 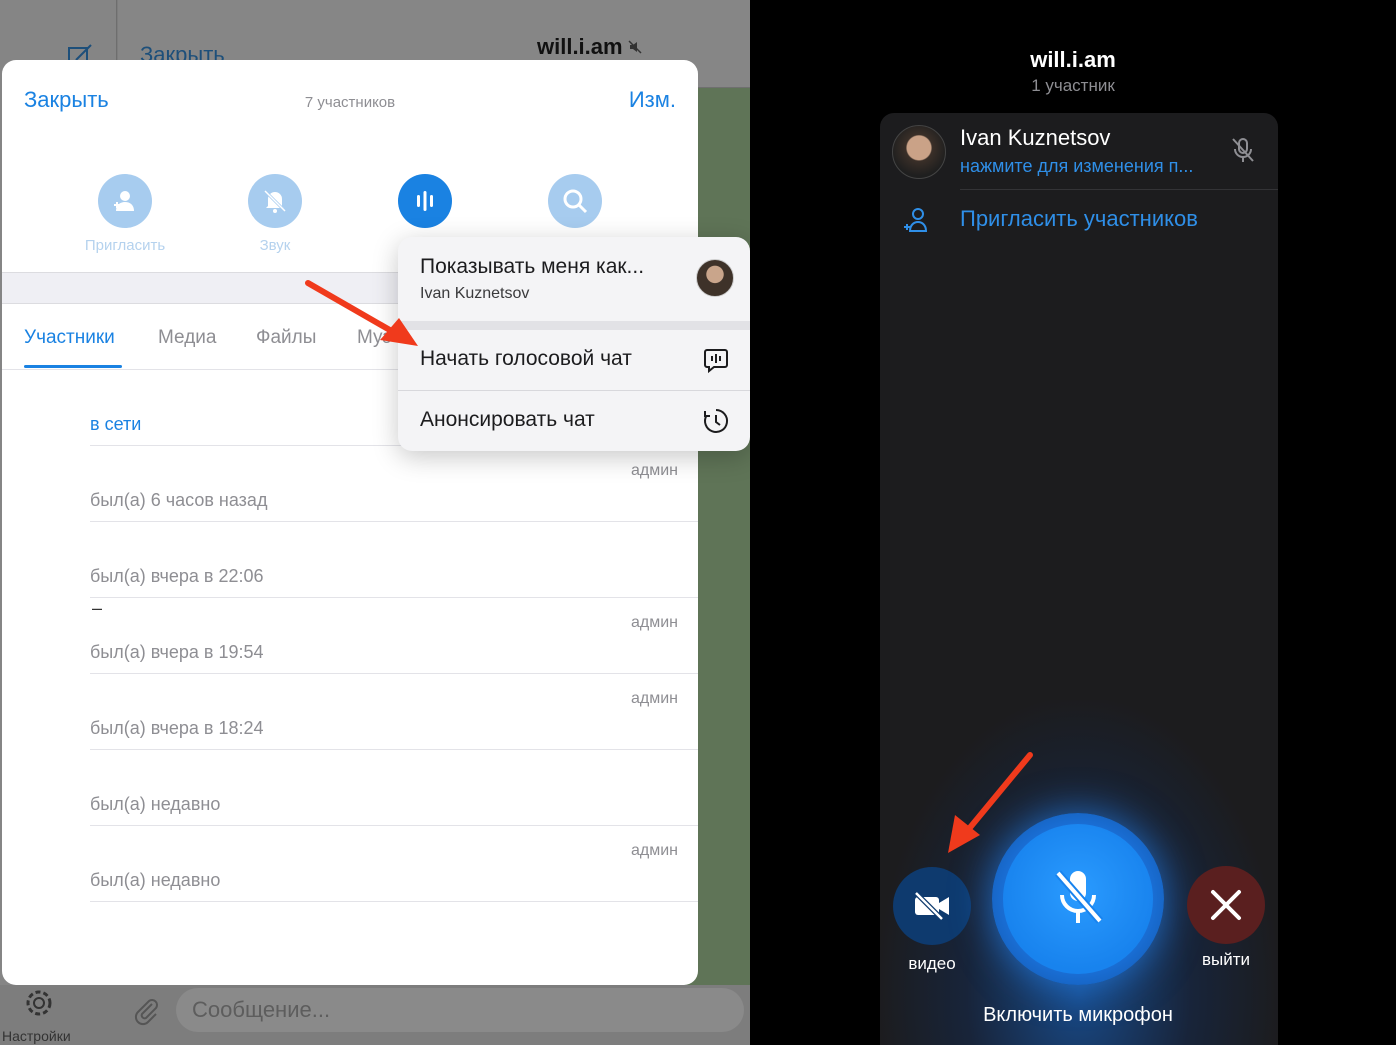 I want to click on voice-waves-icon, so click(x=425, y=201).